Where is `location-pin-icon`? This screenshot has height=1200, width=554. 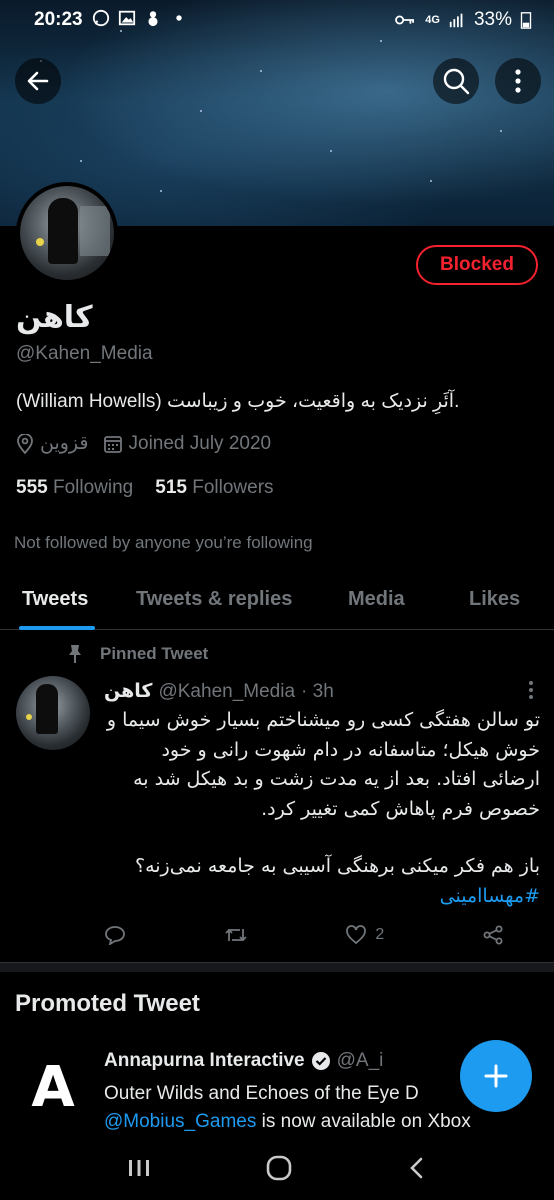 location-pin-icon is located at coordinates (25, 443).